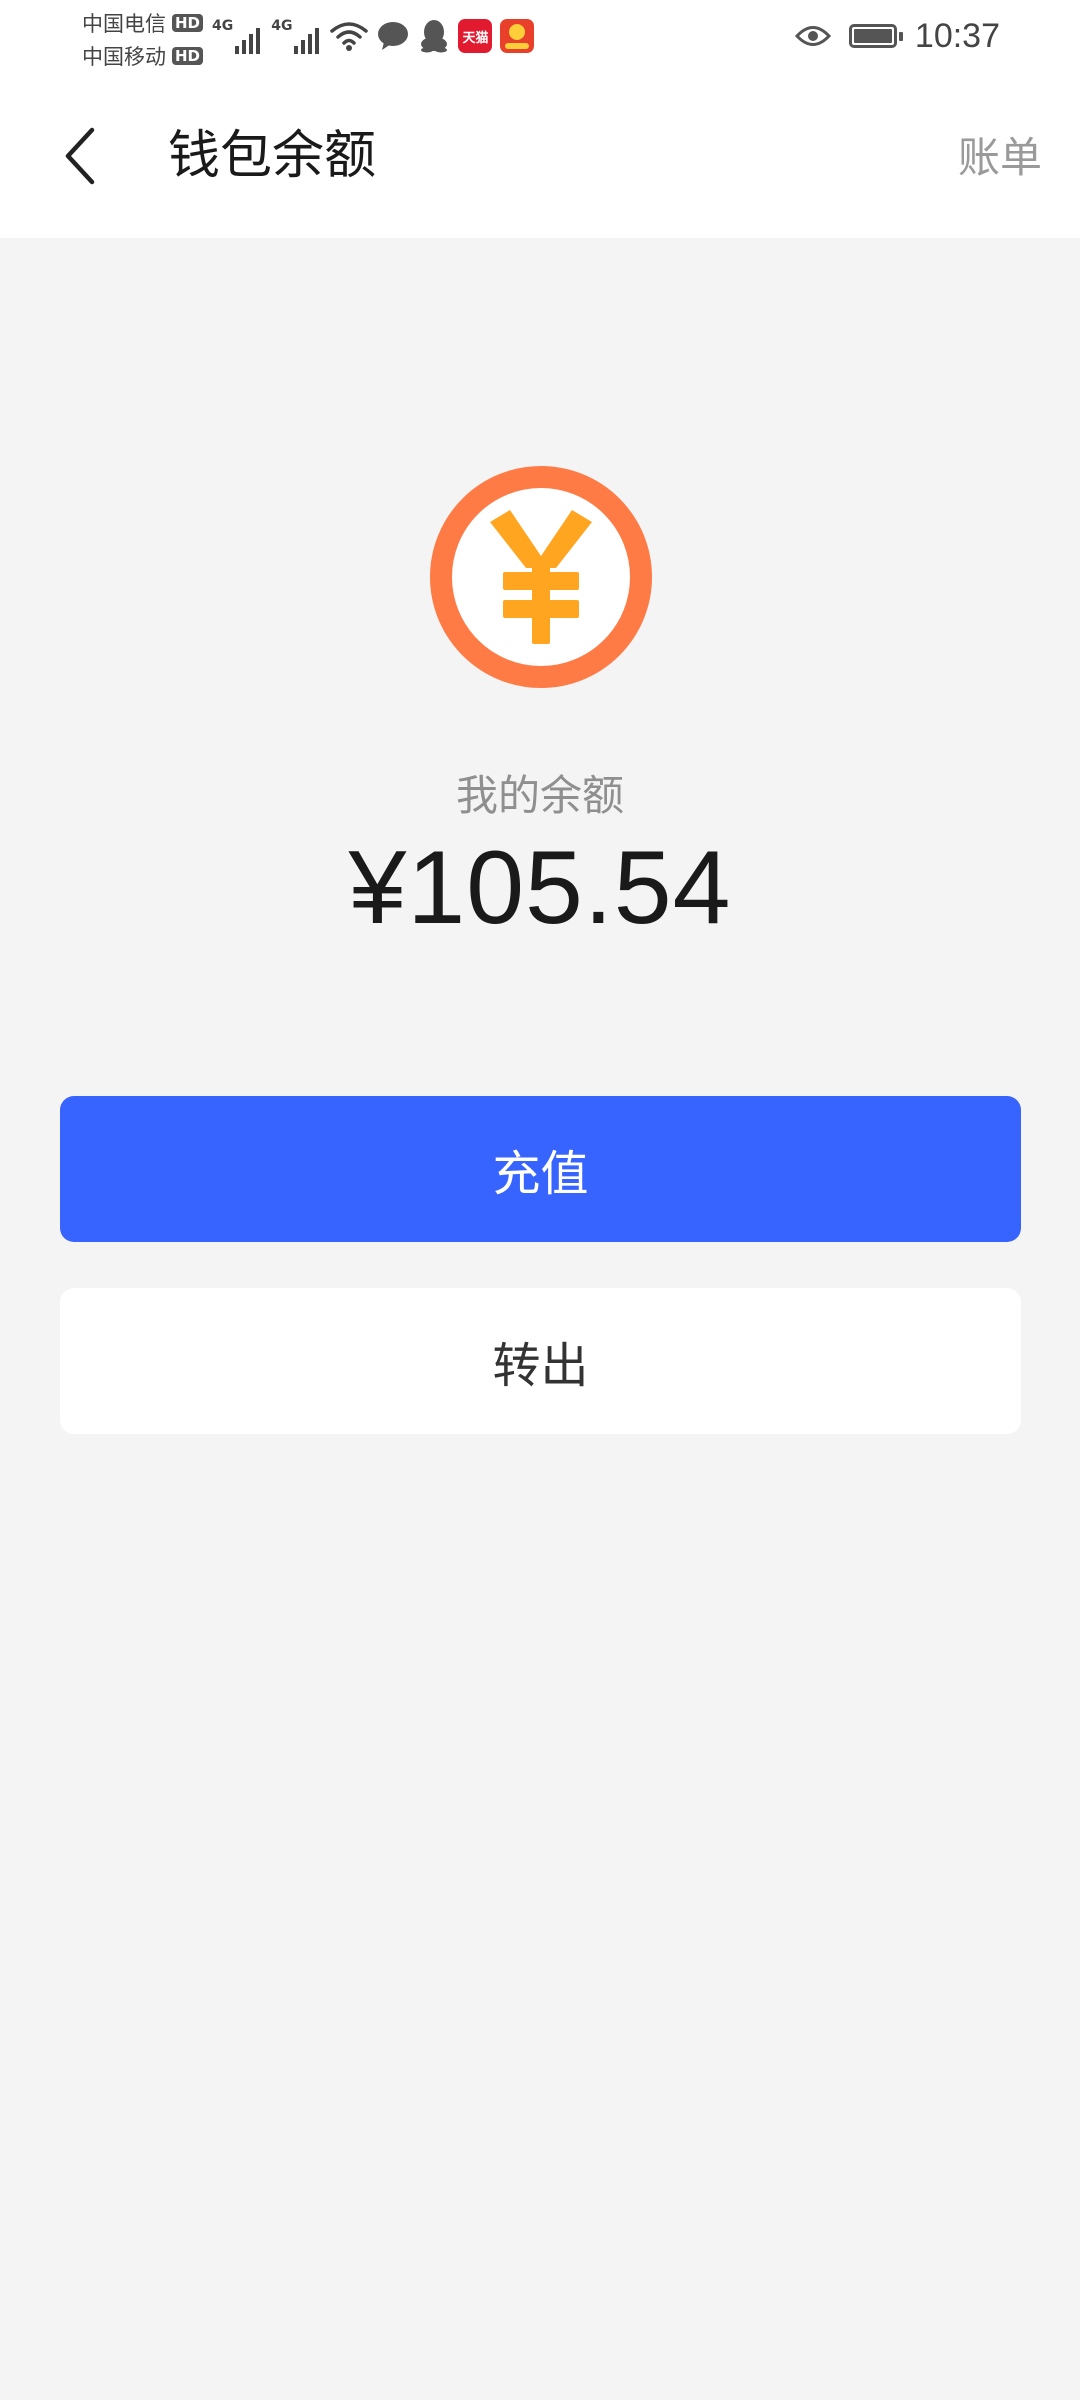 Image resolution: width=1080 pixels, height=2400 pixels. I want to click on status-bar: 中国电信 HD 中国移动 HD 4G 4G 天猫 10:37, so click(540, 36).